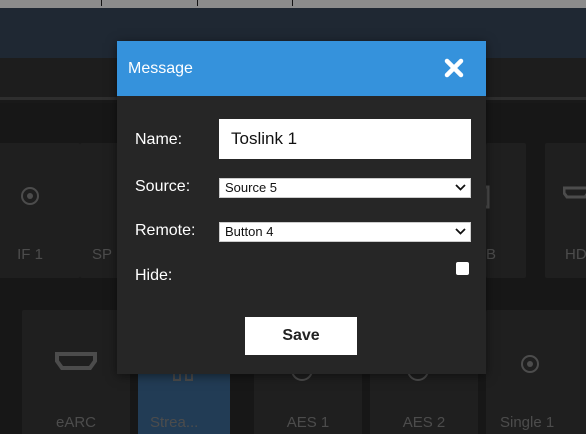 Image resolution: width=586 pixels, height=434 pixels. Describe the element at coordinates (301, 336) in the screenshot. I see `save-button: Save` at that location.